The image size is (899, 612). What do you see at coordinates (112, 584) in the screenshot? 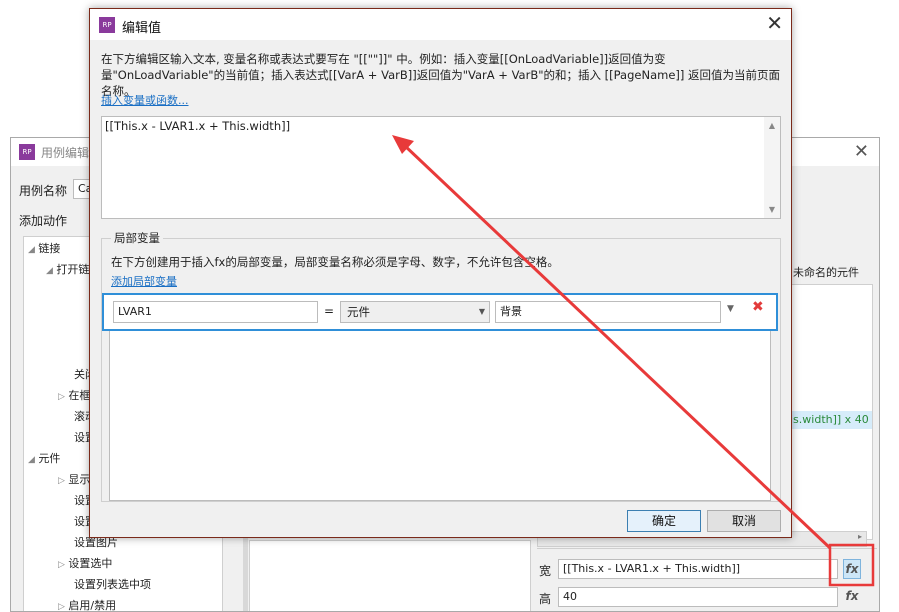
I see `tree-item: 设置列表选中项` at bounding box center [112, 584].